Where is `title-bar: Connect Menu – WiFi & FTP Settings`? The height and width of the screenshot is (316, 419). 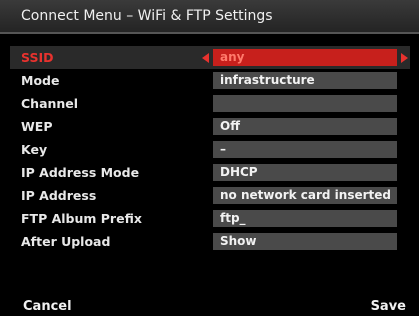 title-bar: Connect Menu – WiFi & FTP Settings is located at coordinates (209, 17).